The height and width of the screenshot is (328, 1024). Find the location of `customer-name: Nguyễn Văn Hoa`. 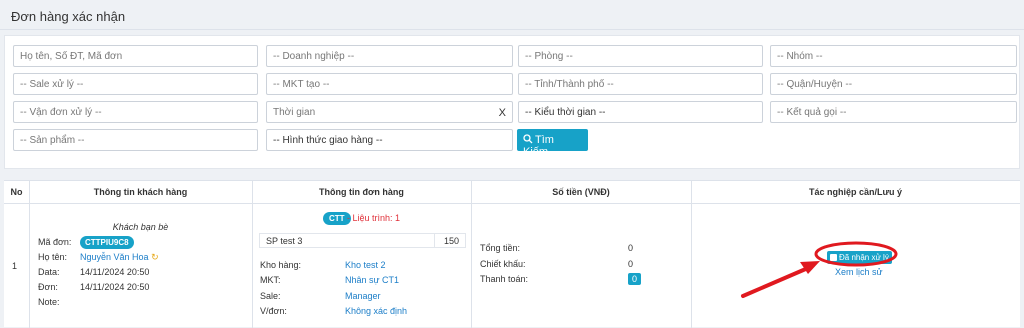

customer-name: Nguyễn Văn Hoa is located at coordinates (114, 257).